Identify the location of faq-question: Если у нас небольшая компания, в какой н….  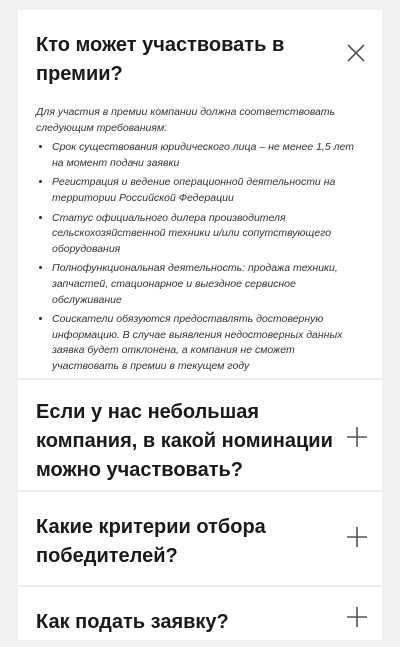
(184, 441).